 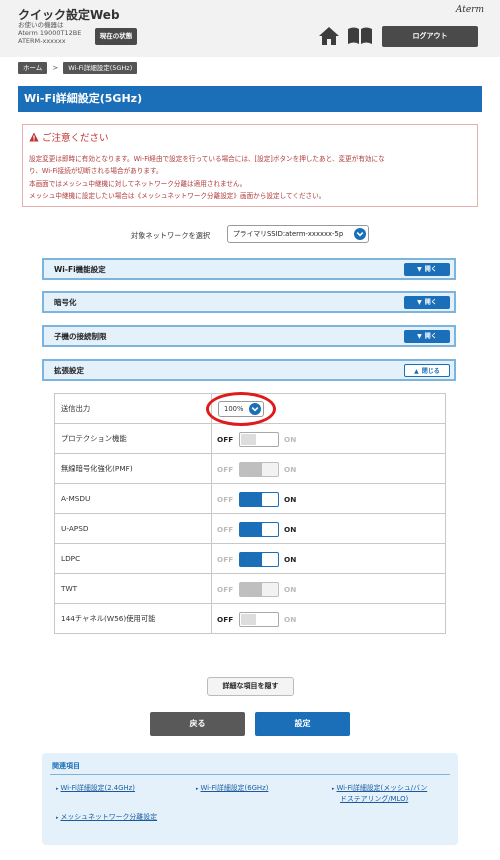 What do you see at coordinates (65, 302) in the screenshot?
I see `section-label: 暗号化` at bounding box center [65, 302].